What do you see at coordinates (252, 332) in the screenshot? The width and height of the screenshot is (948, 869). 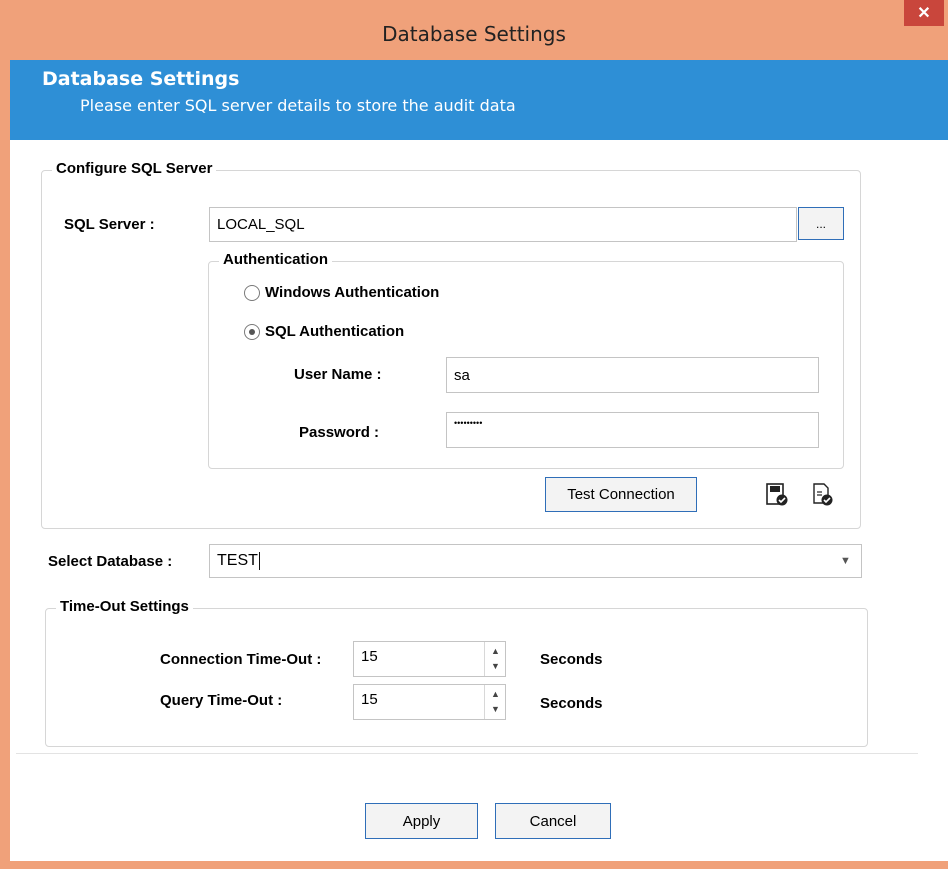 I see `sql-auth-radio` at bounding box center [252, 332].